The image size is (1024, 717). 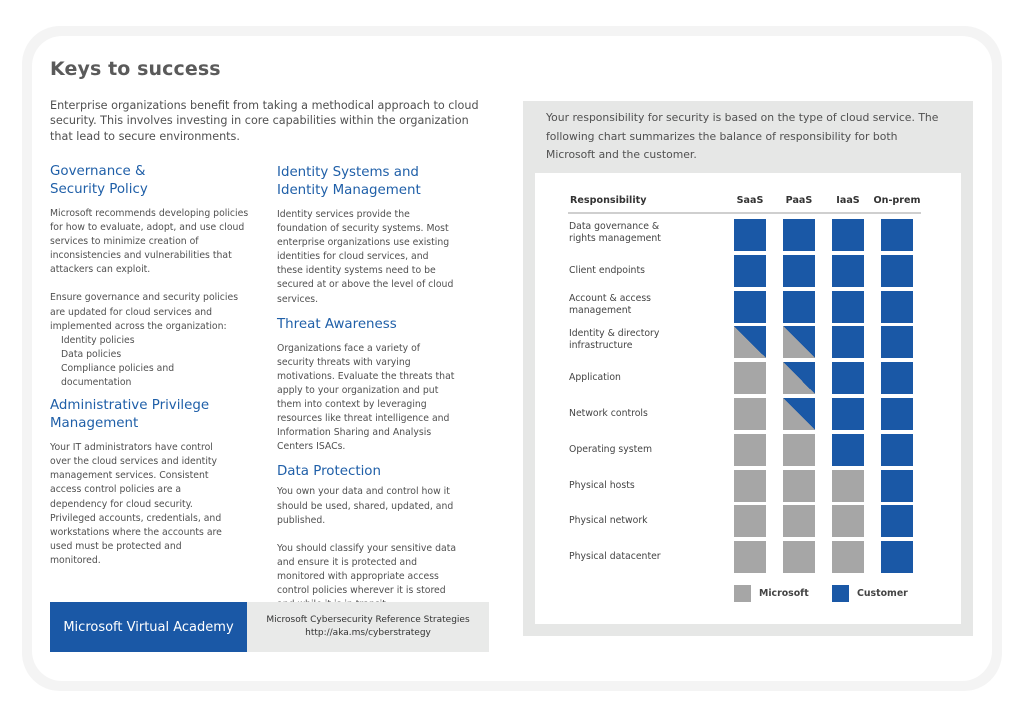 What do you see at coordinates (368, 633) in the screenshot?
I see `reference-link: http://aka.ms/cyberstrategy` at bounding box center [368, 633].